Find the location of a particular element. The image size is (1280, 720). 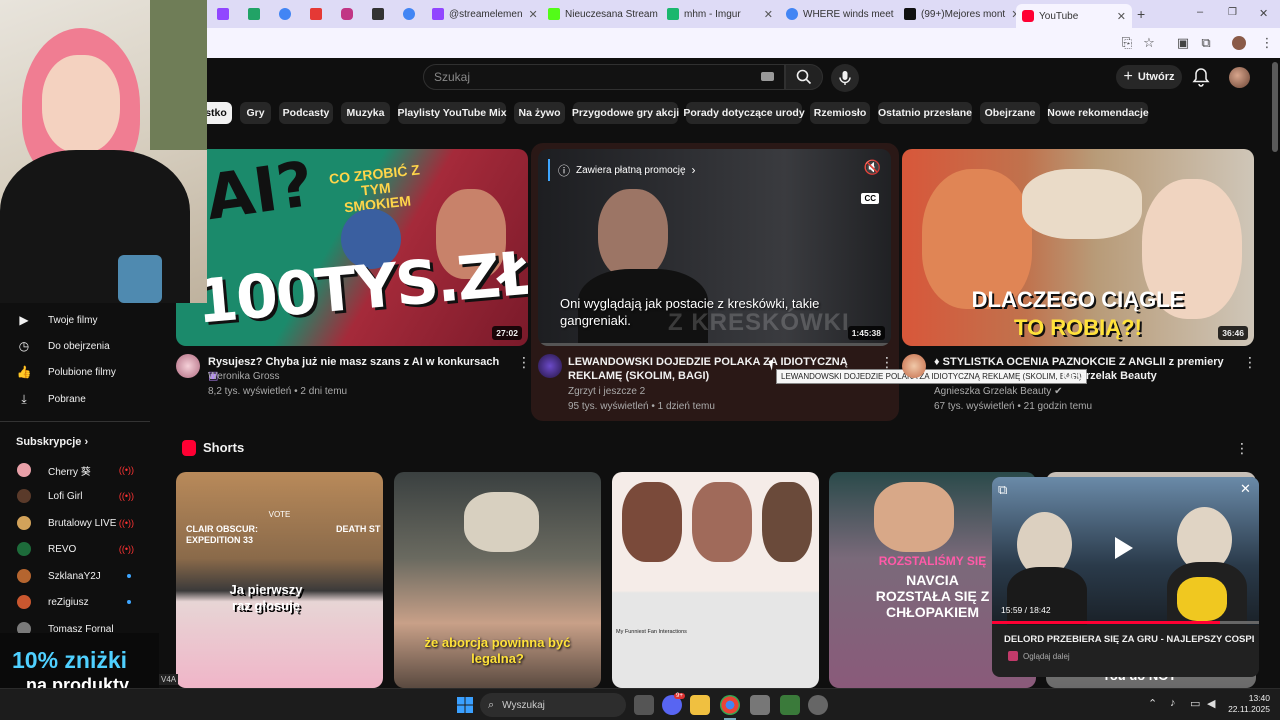

progress-track is located at coordinates (1125, 622).